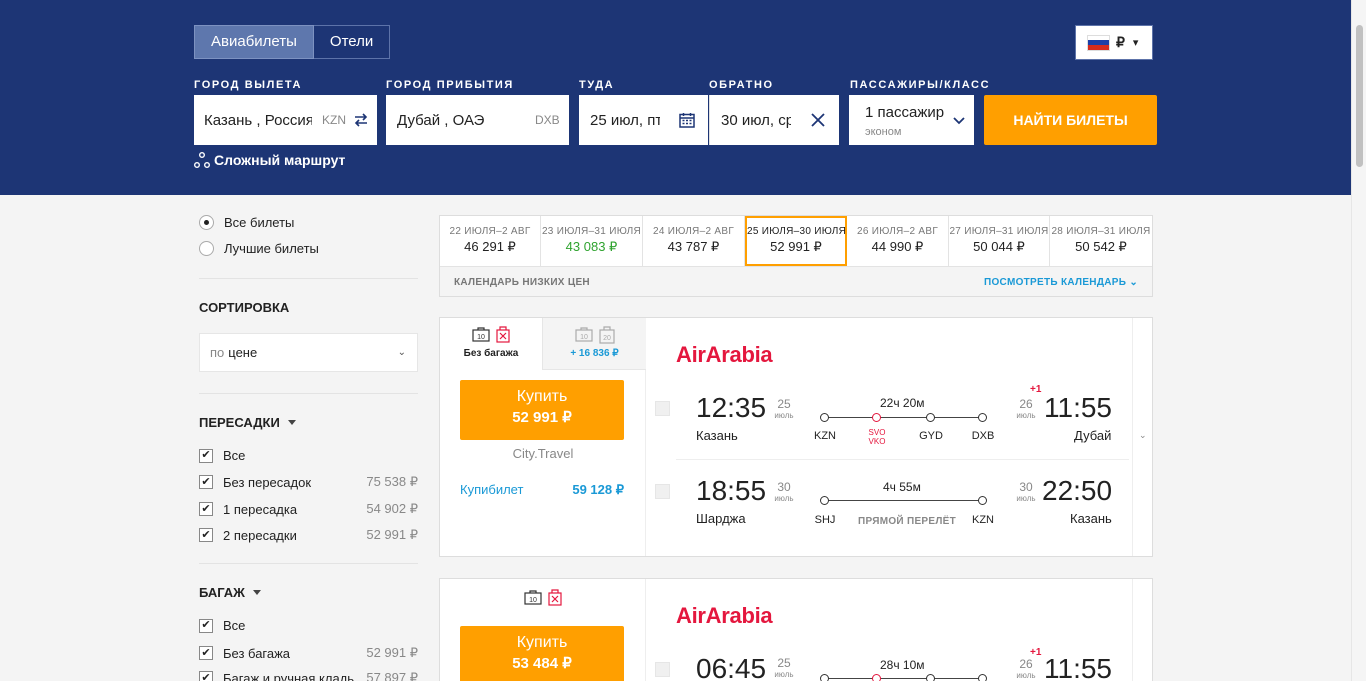 The image size is (1366, 681). I want to click on page-scrollbar, so click(1358, 340).